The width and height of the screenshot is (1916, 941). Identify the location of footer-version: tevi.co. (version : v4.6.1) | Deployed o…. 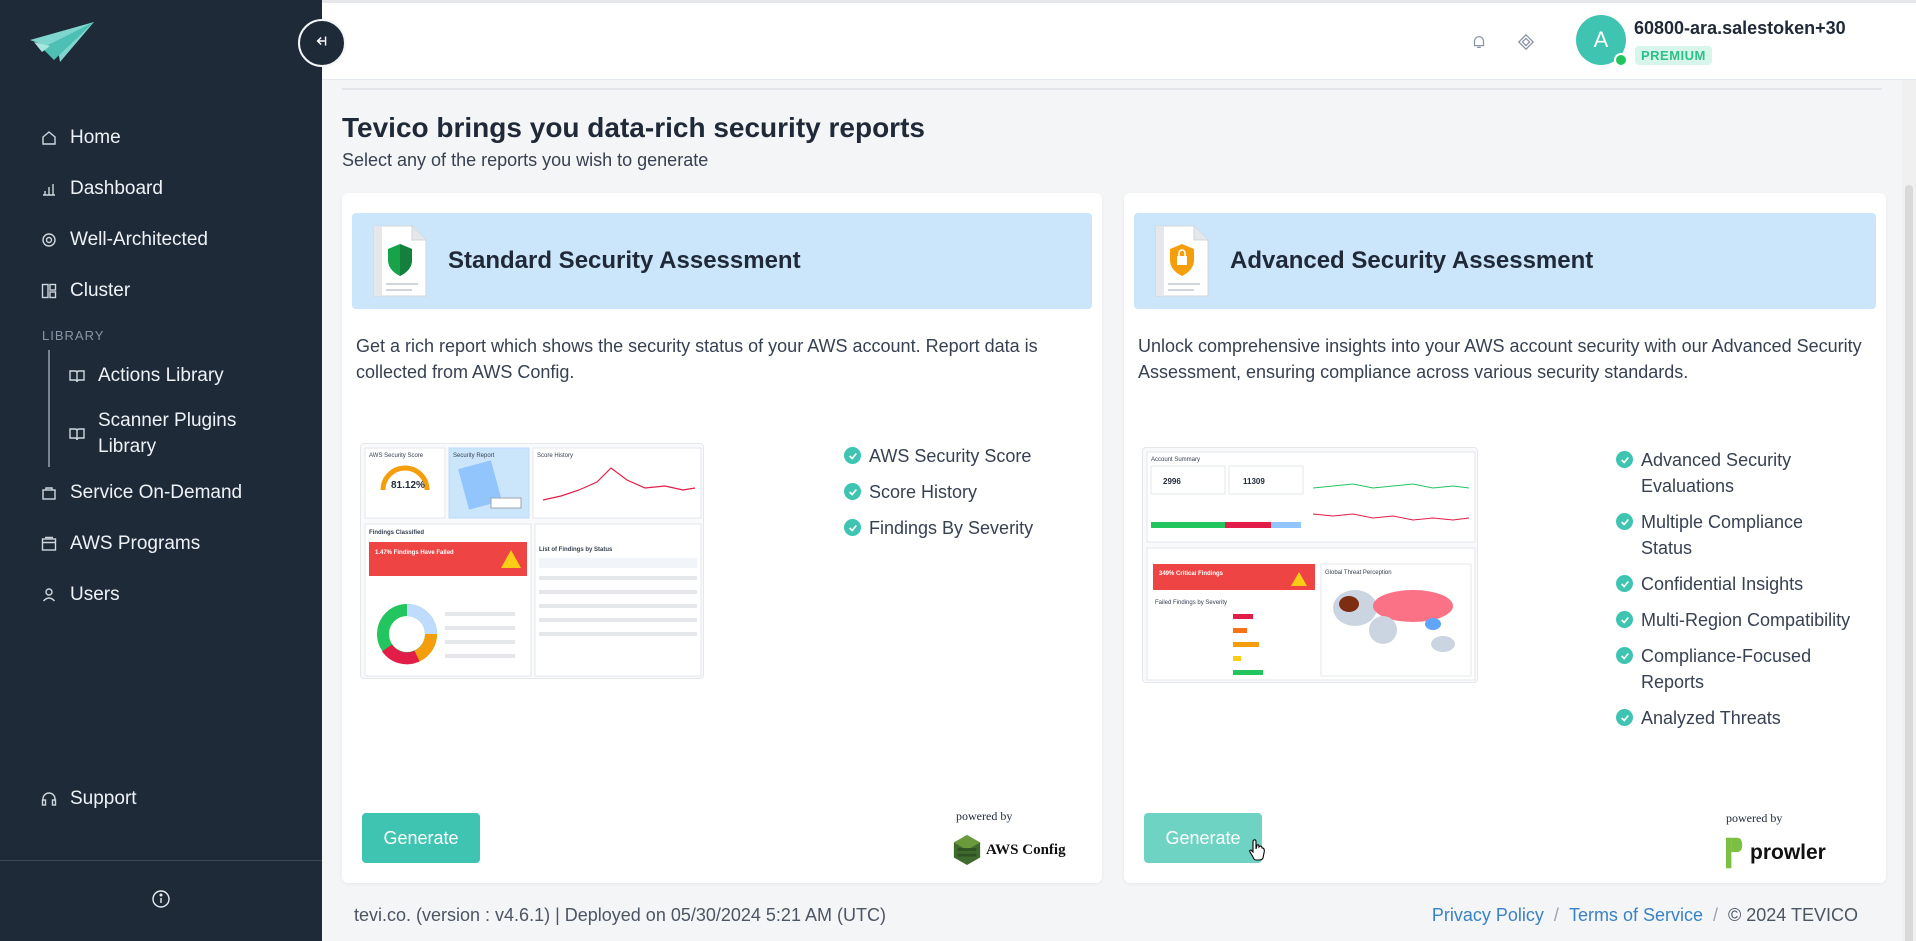
(620, 915).